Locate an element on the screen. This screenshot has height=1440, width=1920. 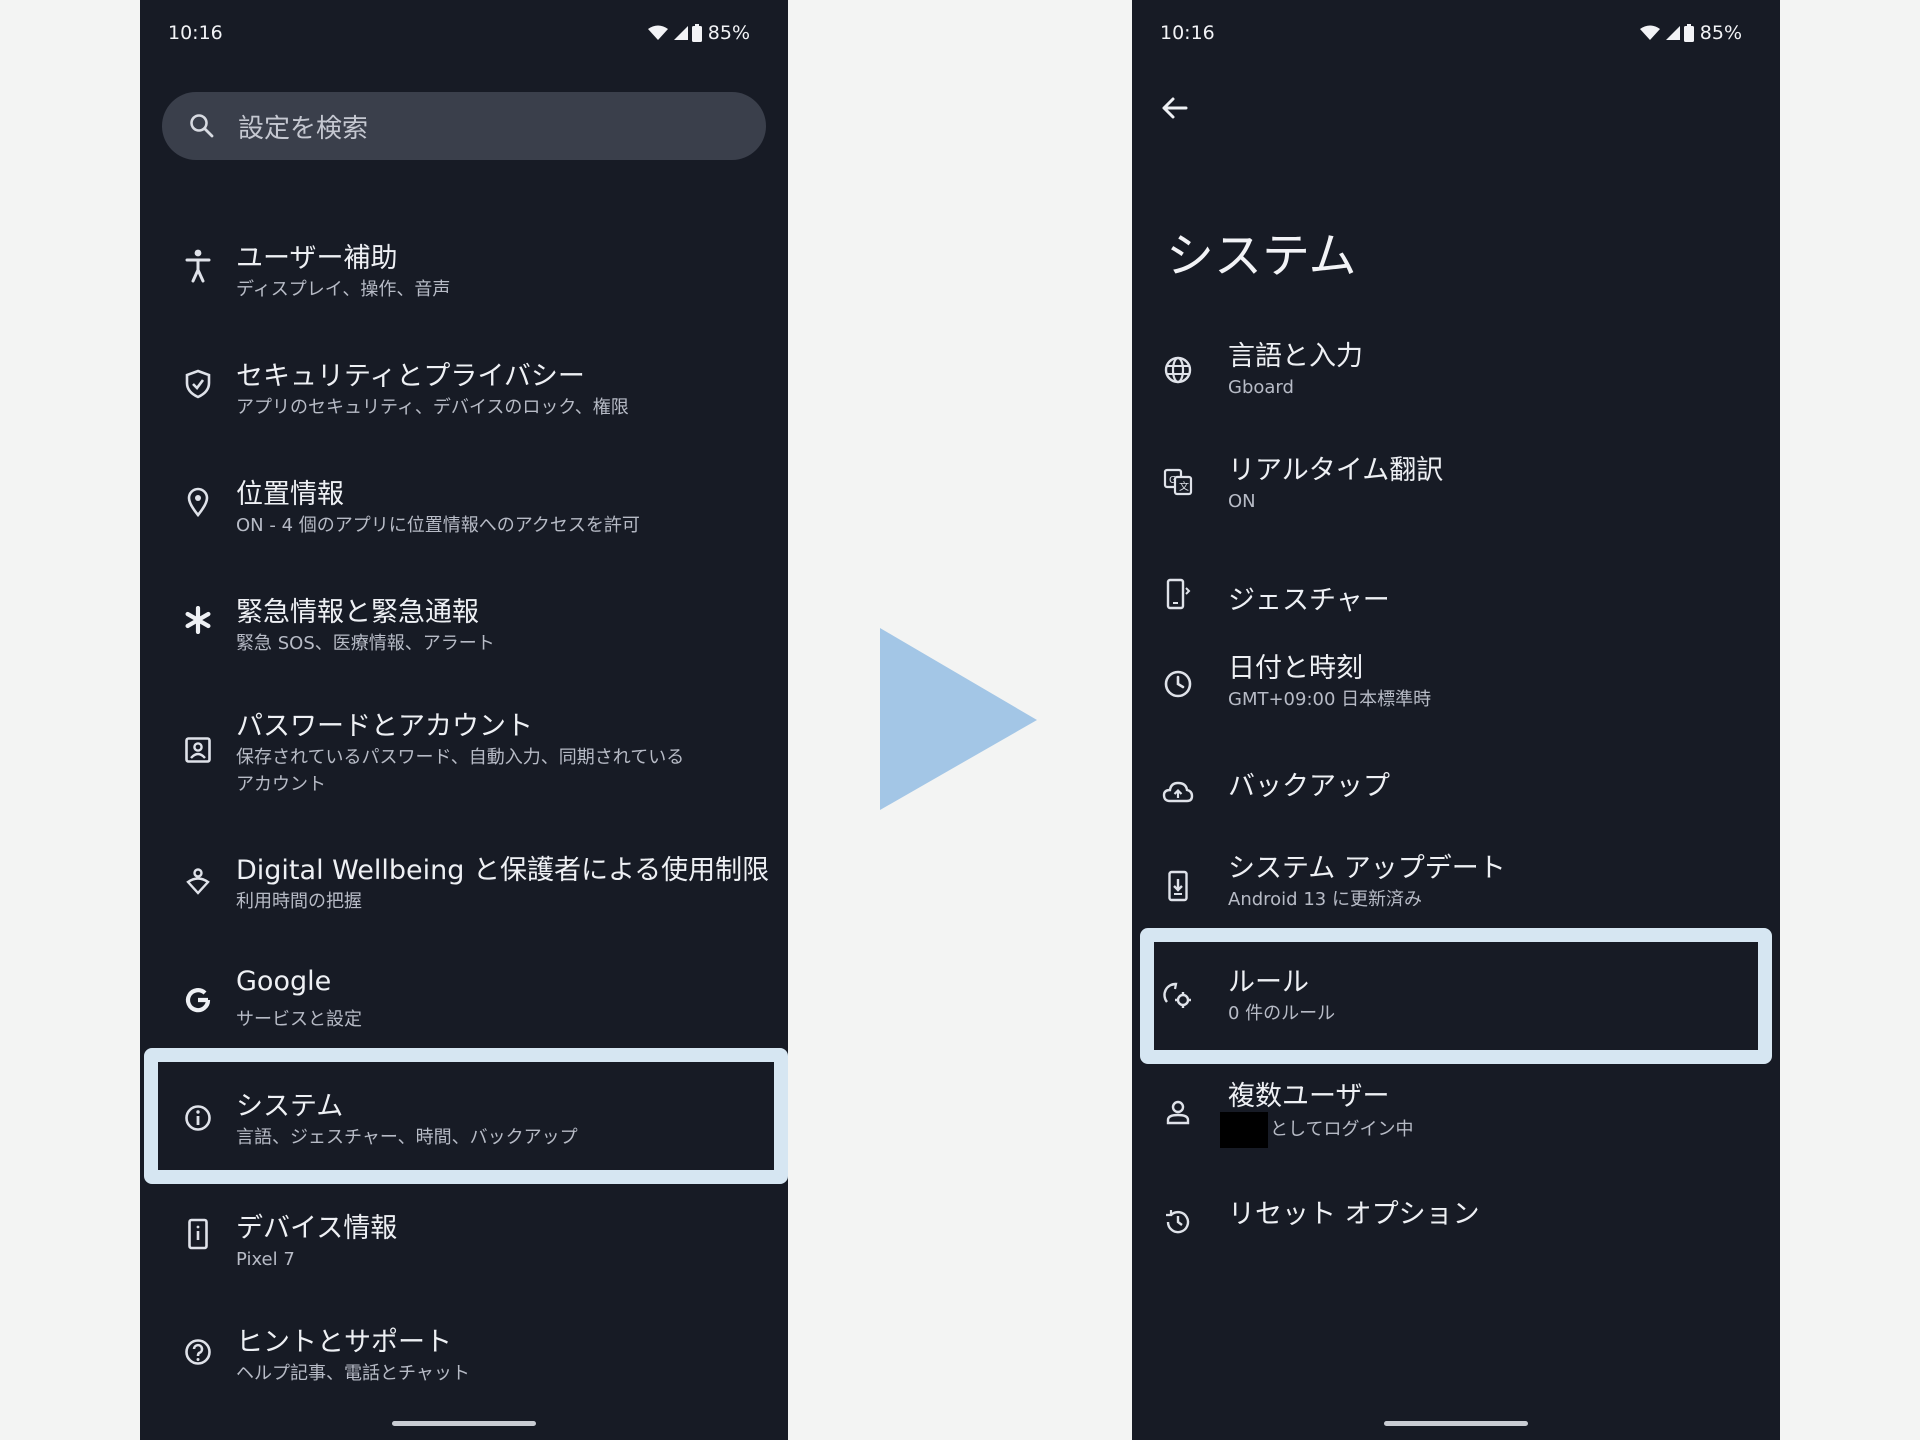
item-subtitle: ON is located at coordinates (1242, 501).